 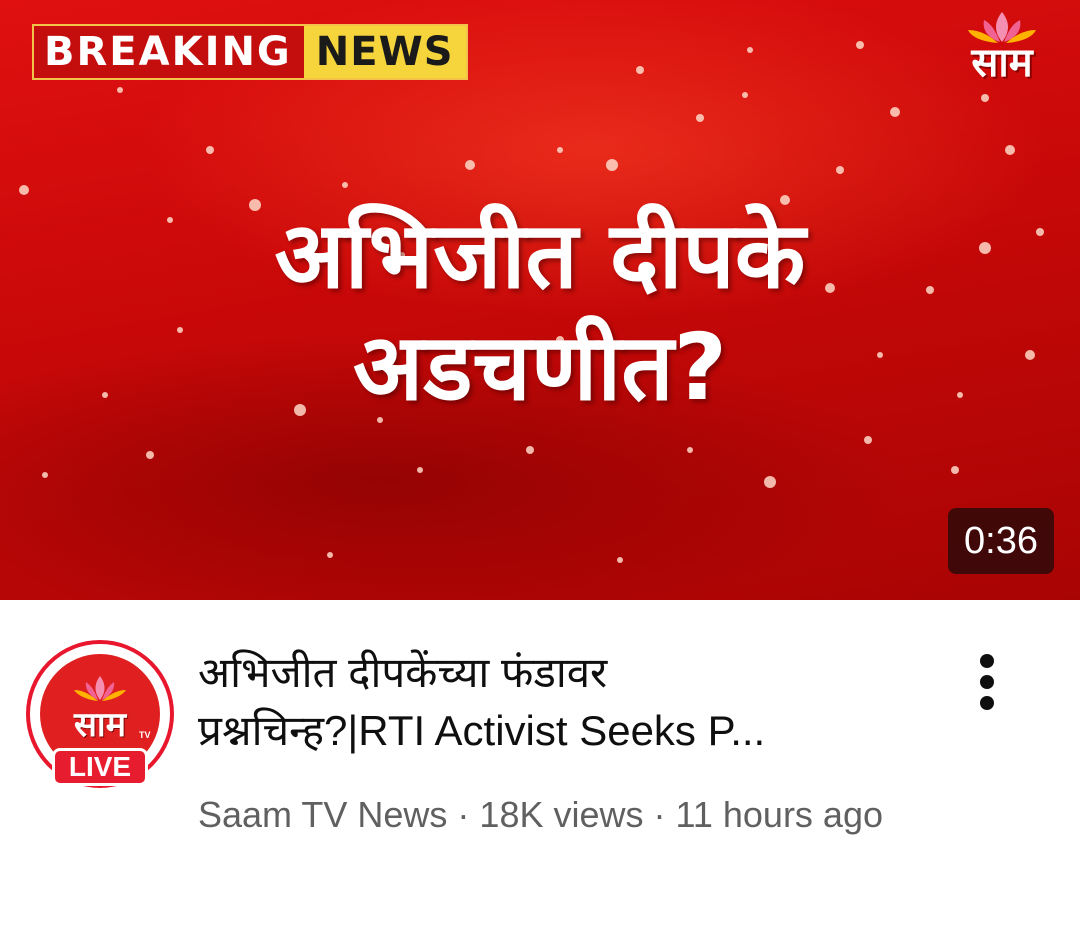 I want to click on video-metadata: Saam TV News · 18K views · 11 hours ago, so click(x=598, y=815).